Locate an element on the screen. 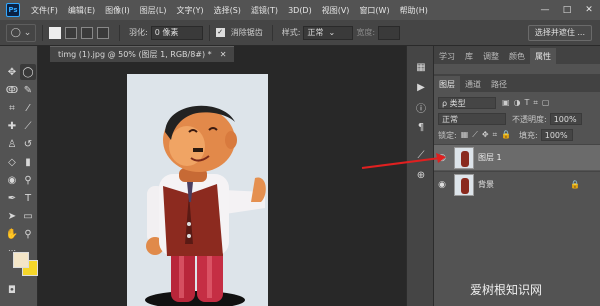  menu-file: 文件(F) is located at coordinates (44, 10).